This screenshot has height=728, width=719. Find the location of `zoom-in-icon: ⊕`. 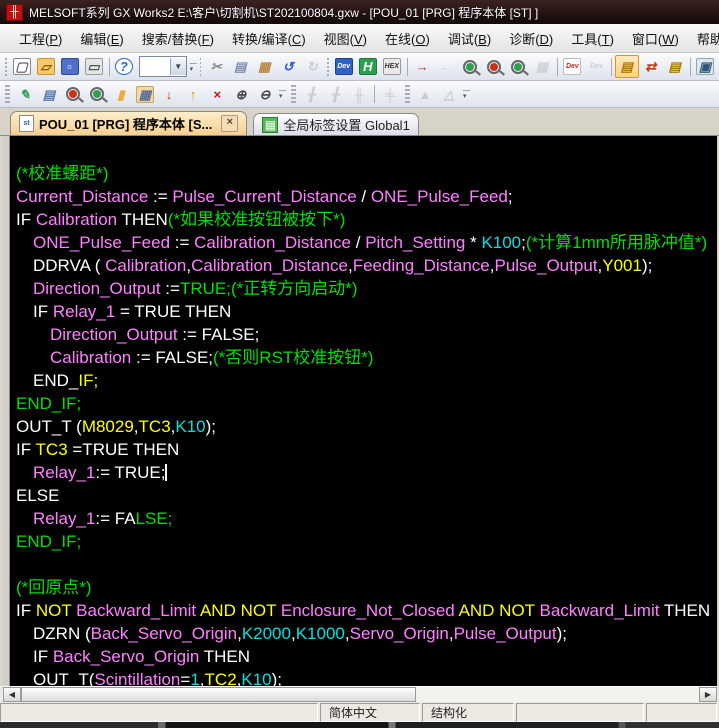

zoom-in-icon: ⊕ is located at coordinates (241, 94).